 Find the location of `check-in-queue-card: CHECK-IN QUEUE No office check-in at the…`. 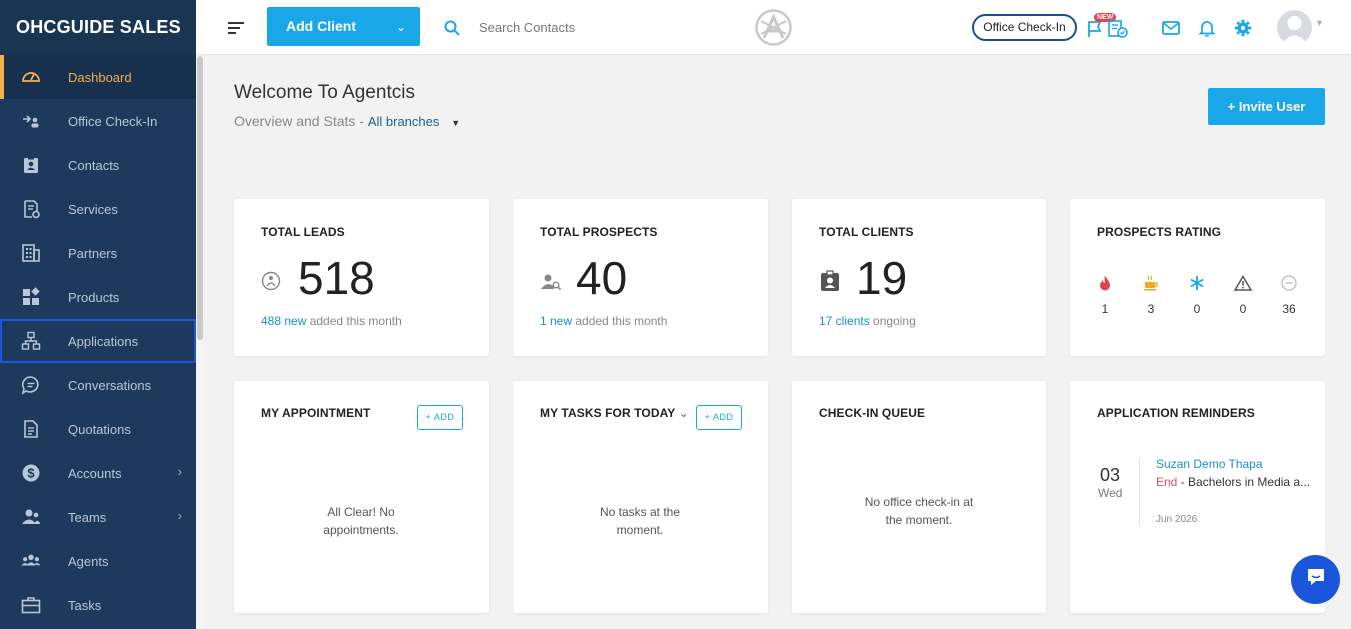

check-in-queue-card: CHECK-IN QUEUE No office check-in at the… is located at coordinates (919, 497).